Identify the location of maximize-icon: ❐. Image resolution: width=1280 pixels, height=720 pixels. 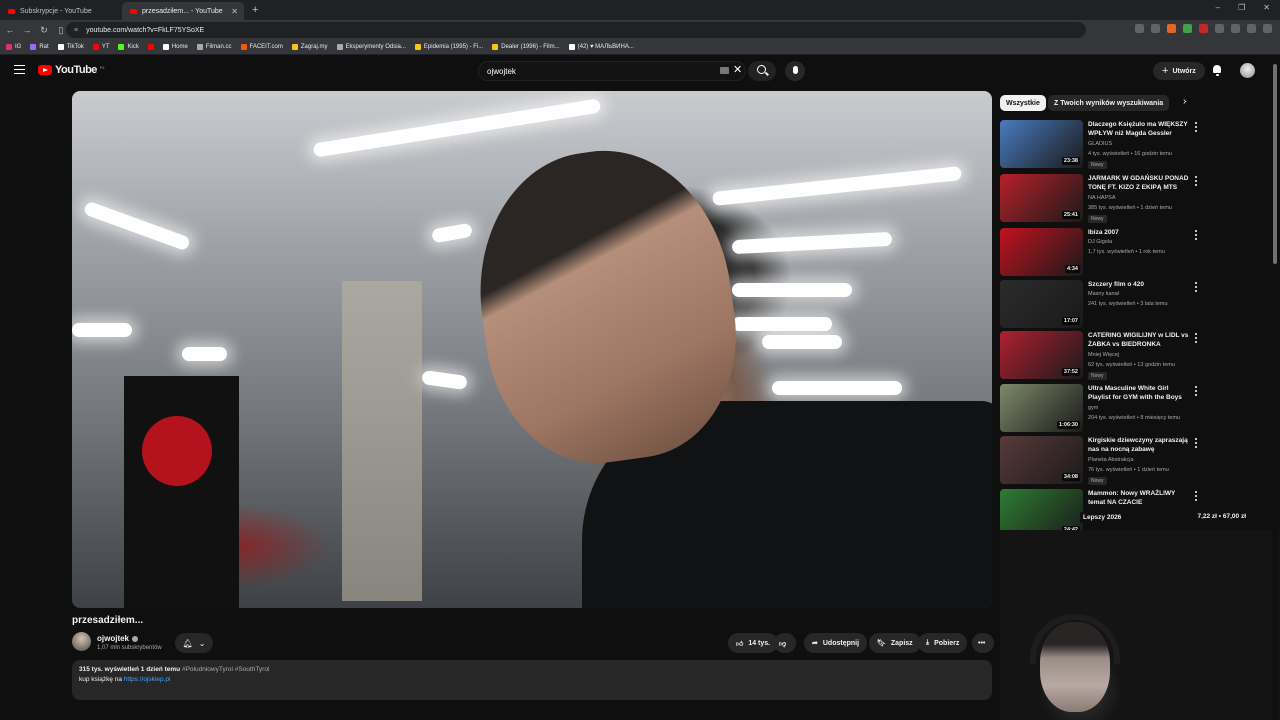
(1241, 7).